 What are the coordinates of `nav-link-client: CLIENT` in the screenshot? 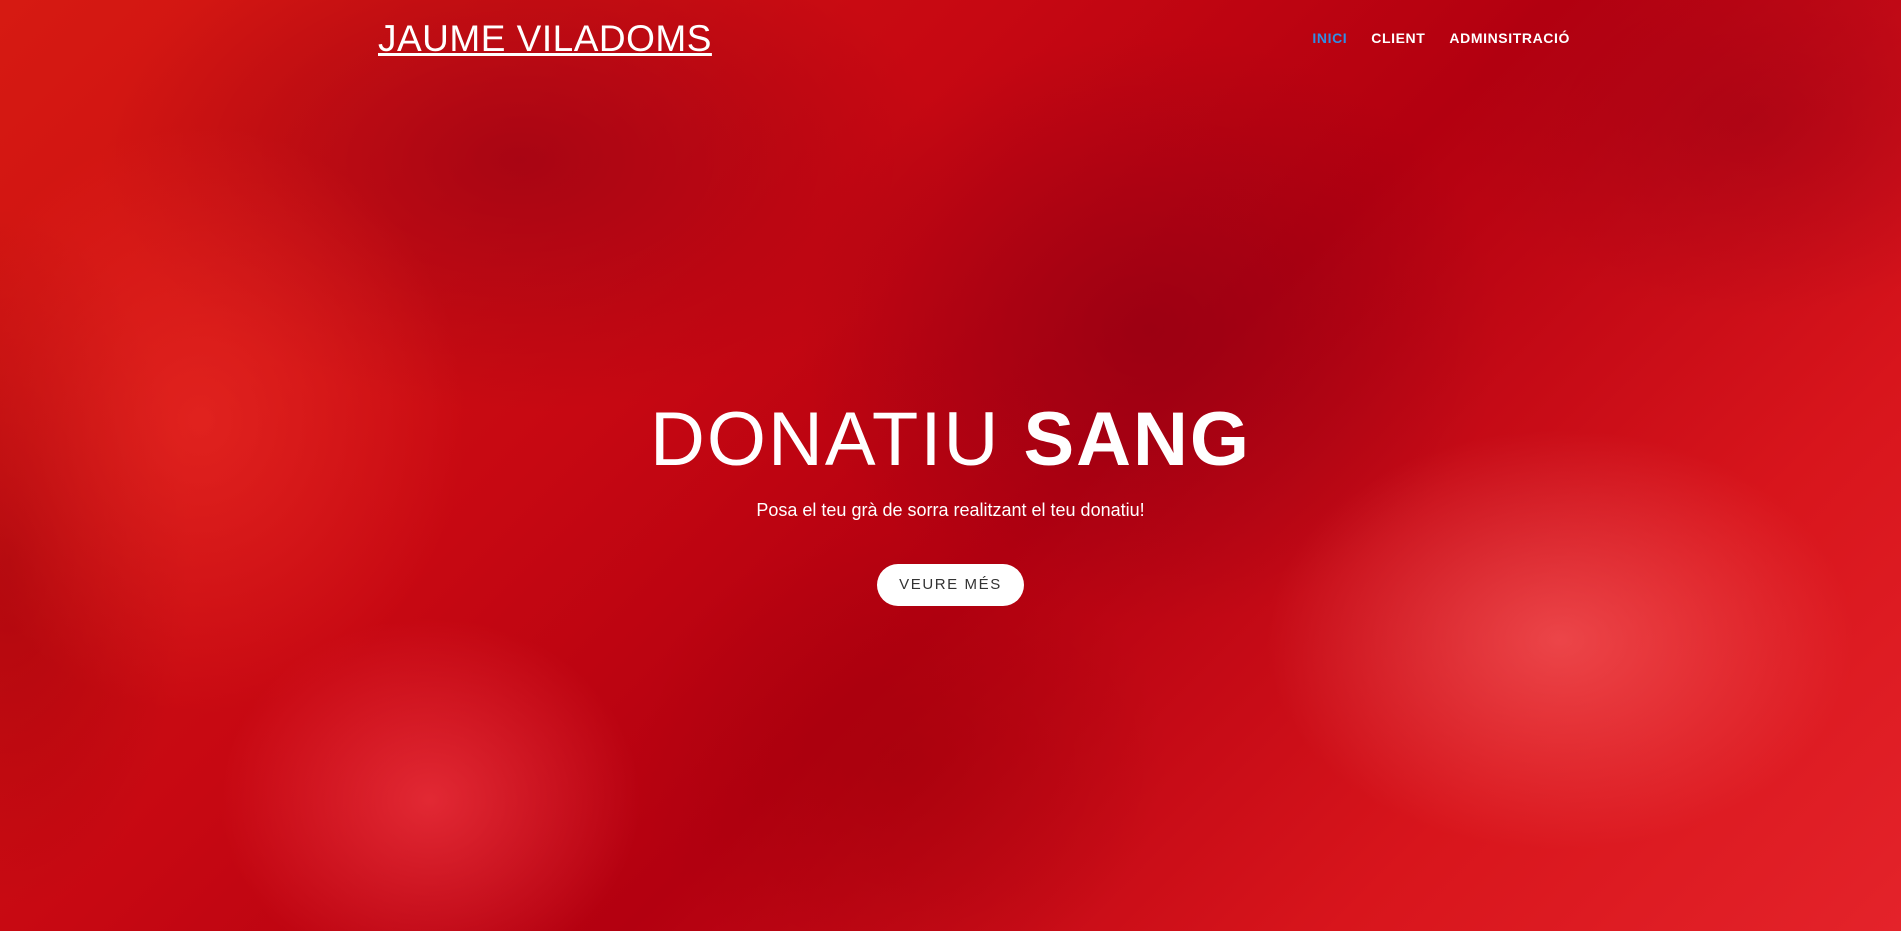 It's located at (1398, 38).